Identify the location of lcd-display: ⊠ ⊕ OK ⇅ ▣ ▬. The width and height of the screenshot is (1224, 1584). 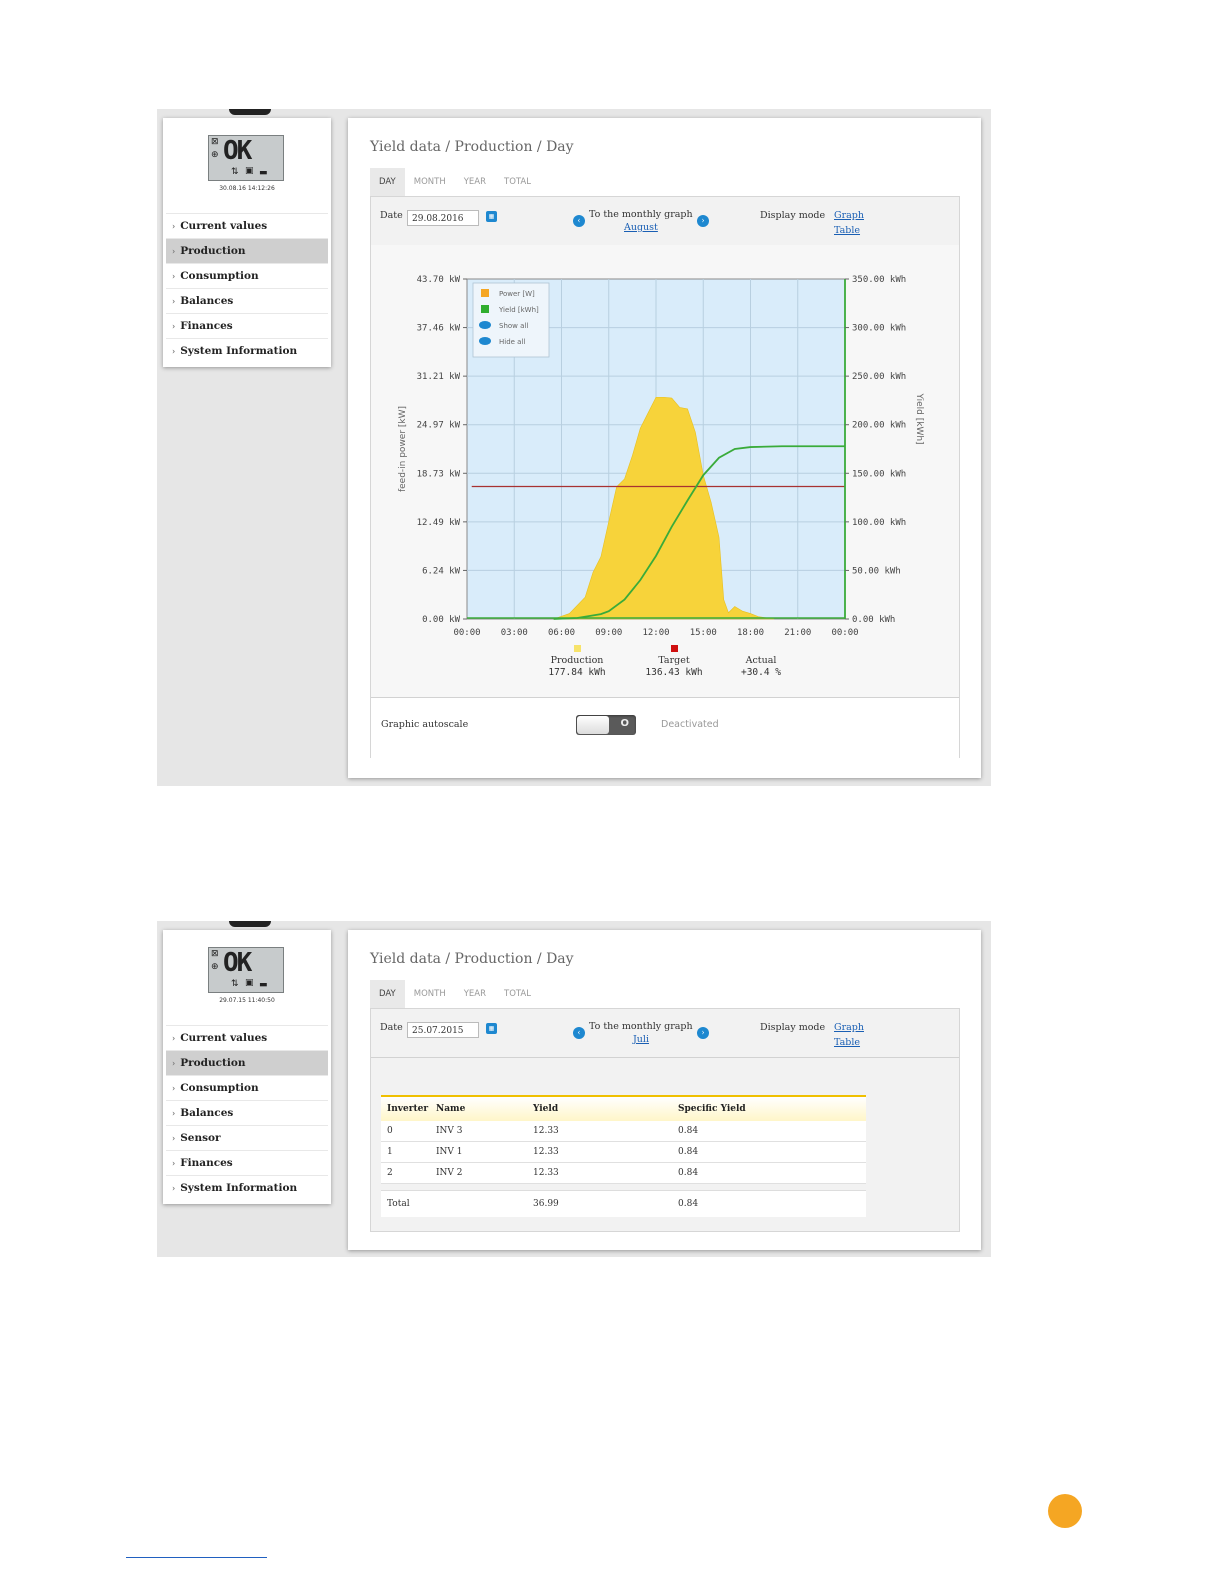
(246, 970).